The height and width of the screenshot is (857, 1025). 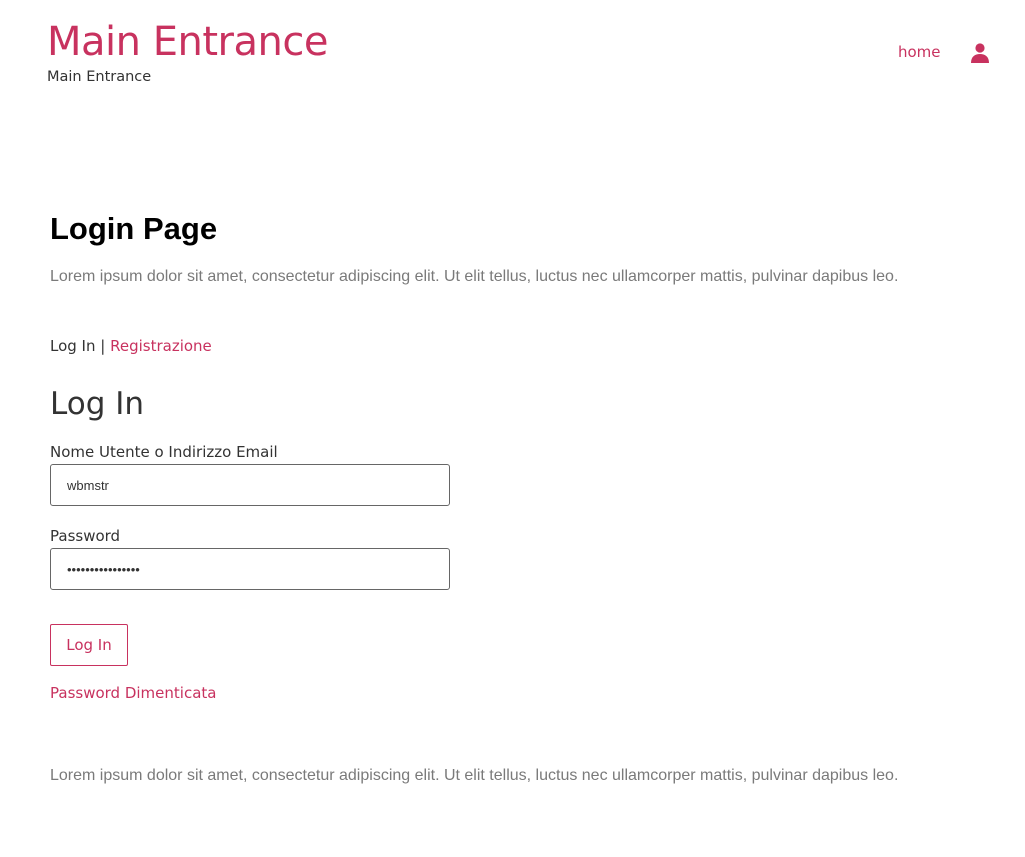 I want to click on login-form-title: Log In, so click(x=97, y=404).